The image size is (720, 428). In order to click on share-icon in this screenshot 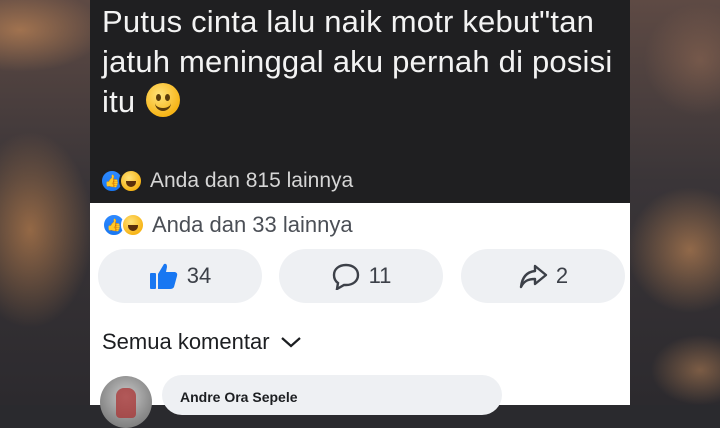, I will do `click(533, 276)`.